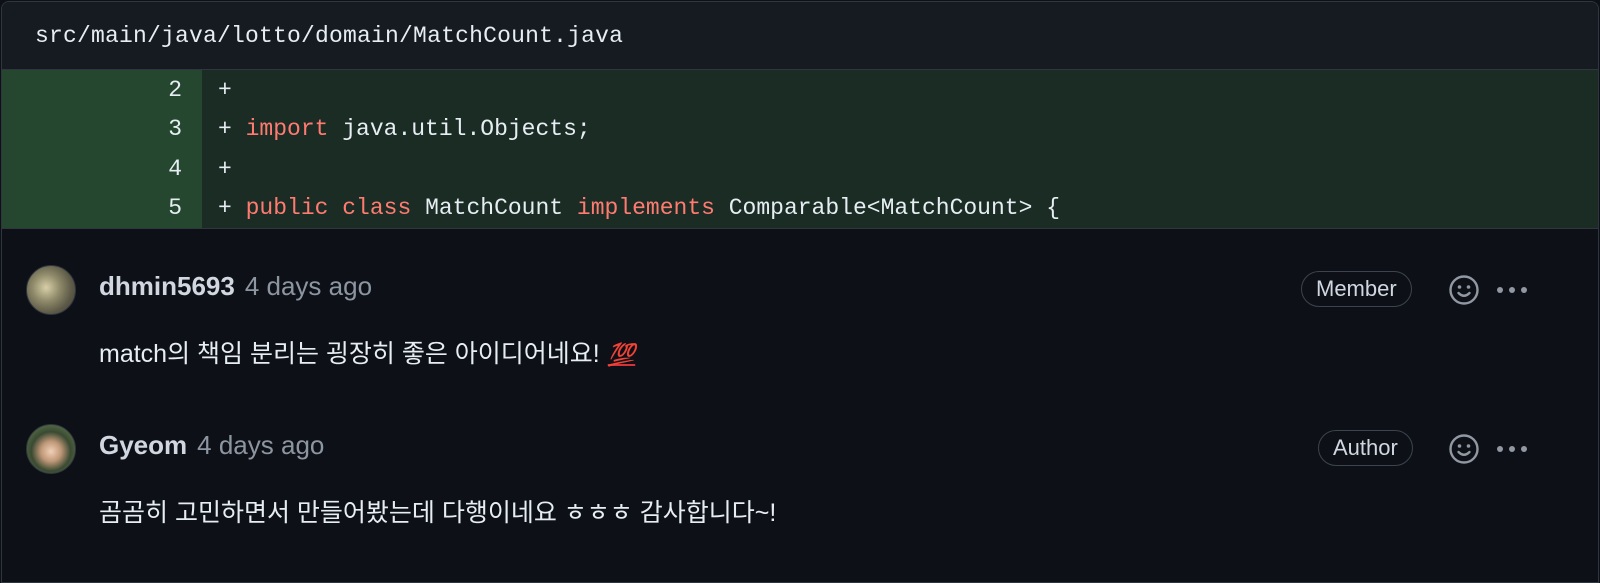  What do you see at coordinates (459, 129) in the screenshot?
I see `code-text: java.util.Objects;` at bounding box center [459, 129].